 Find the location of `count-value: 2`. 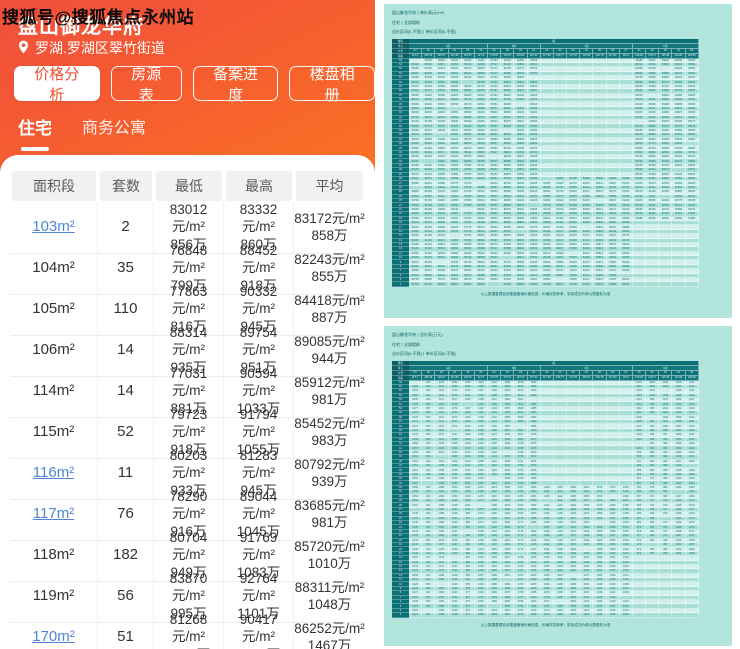

count-value: 2 is located at coordinates (125, 227).